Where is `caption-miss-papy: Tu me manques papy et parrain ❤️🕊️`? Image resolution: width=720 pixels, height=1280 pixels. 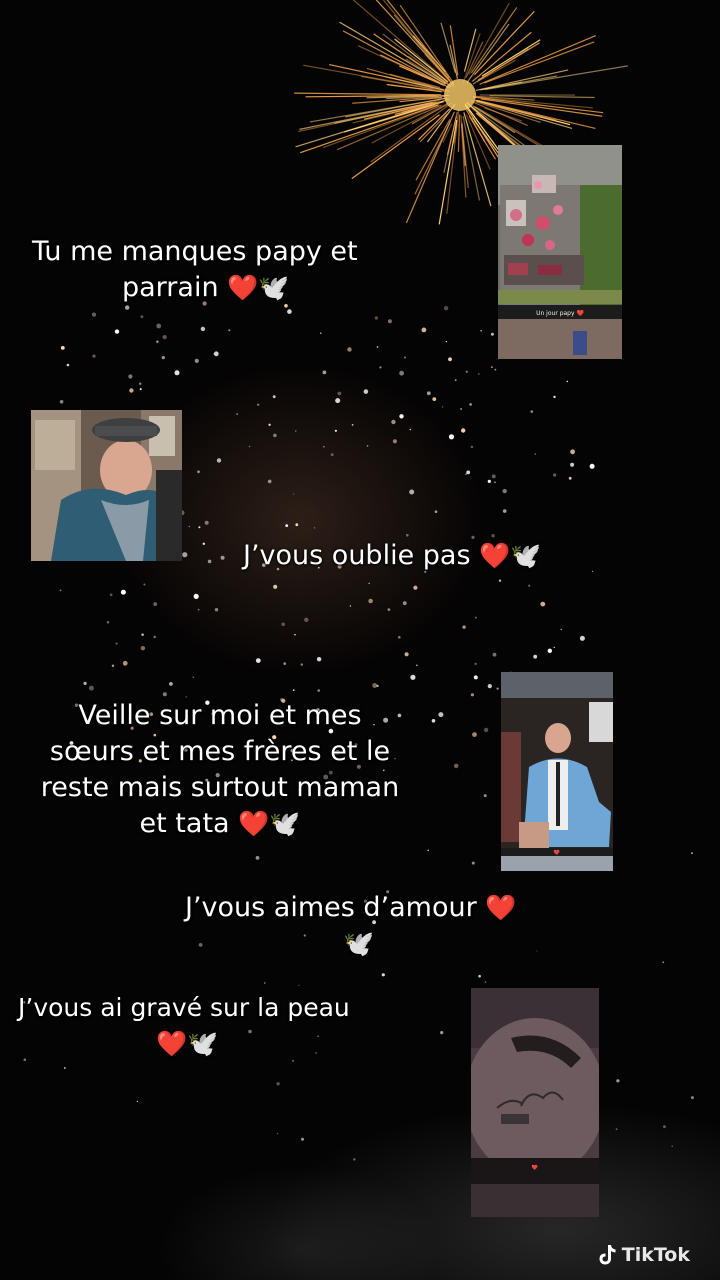 caption-miss-papy: Tu me manques papy et parrain ❤️🕊️ is located at coordinates (195, 270).